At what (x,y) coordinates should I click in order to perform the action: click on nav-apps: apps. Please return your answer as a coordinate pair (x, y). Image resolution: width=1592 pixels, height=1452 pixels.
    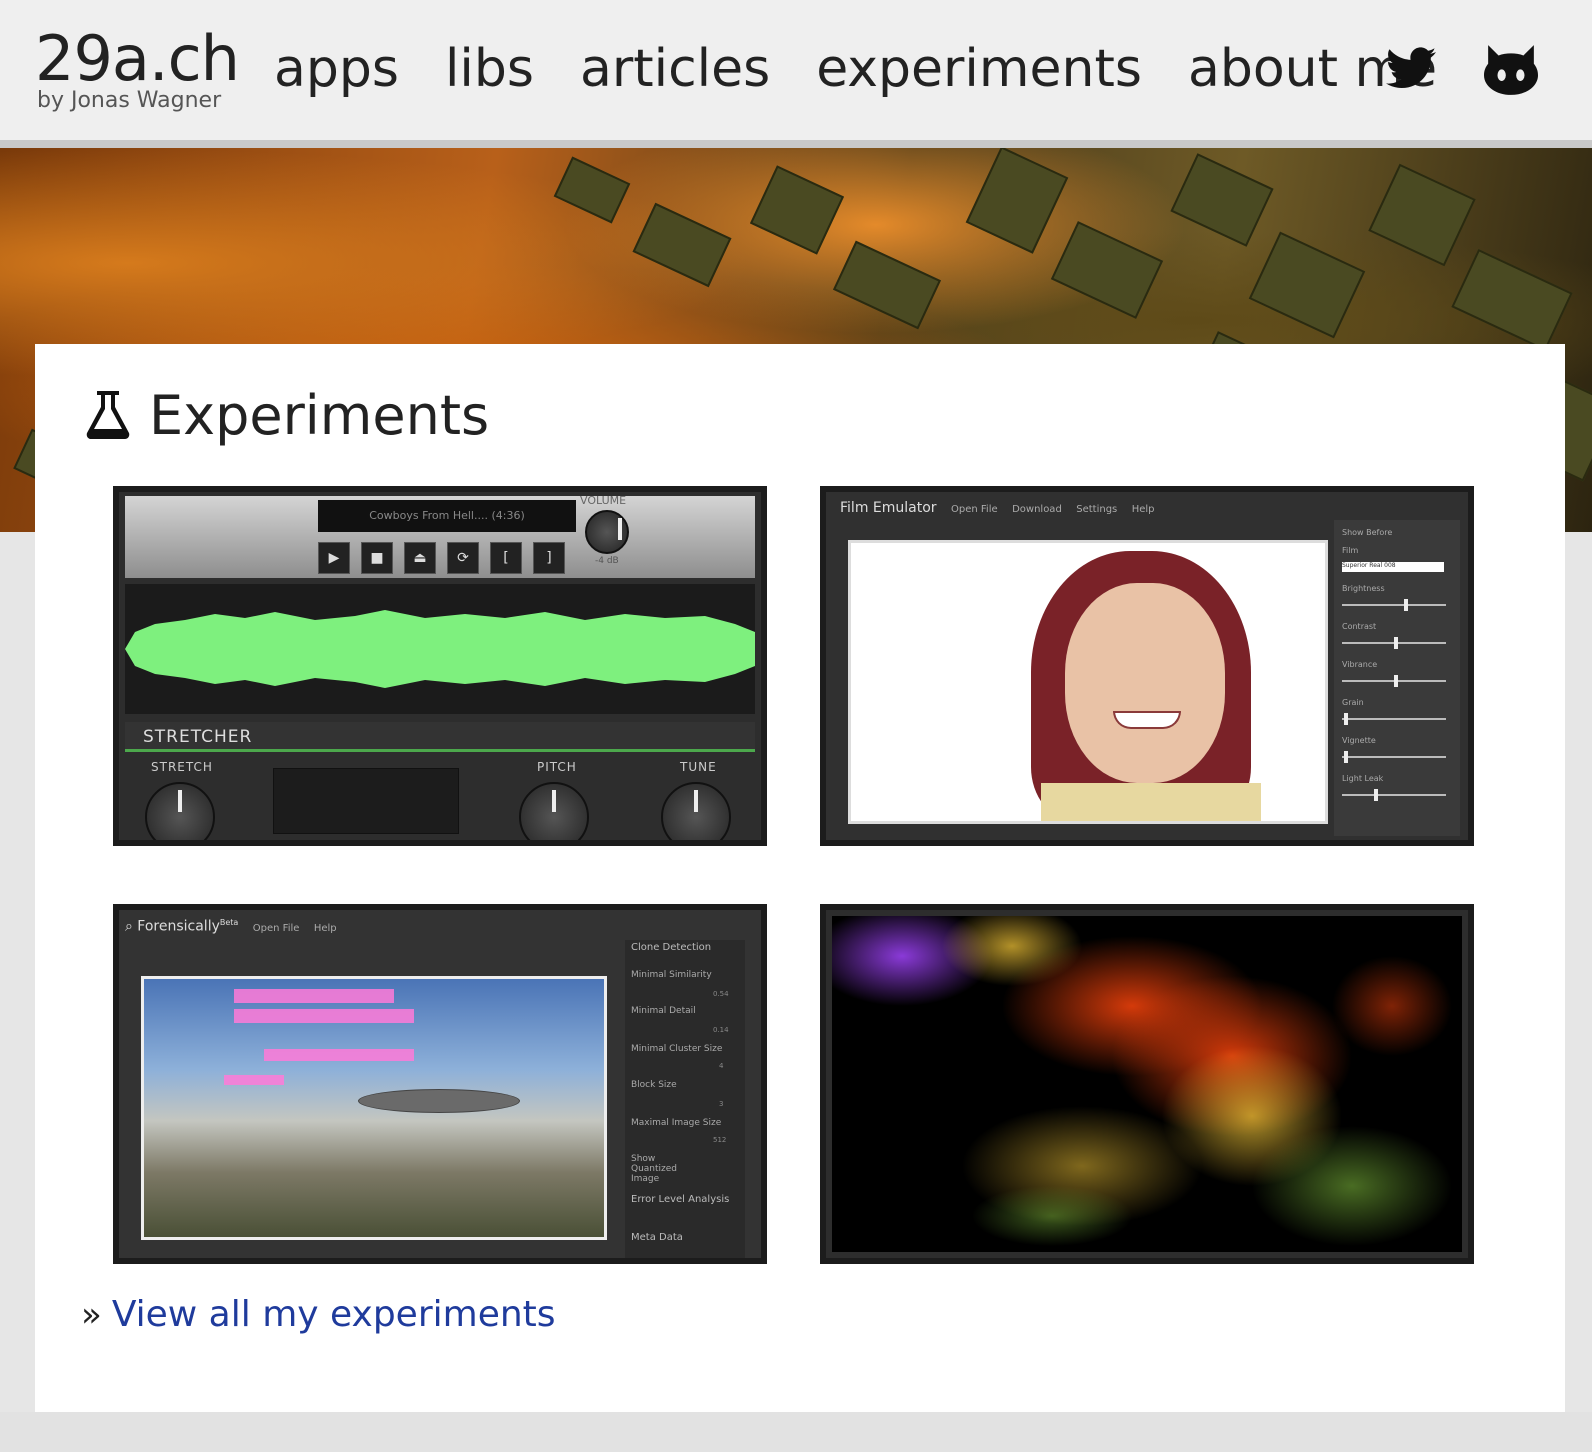
    Looking at the image, I should click on (336, 69).